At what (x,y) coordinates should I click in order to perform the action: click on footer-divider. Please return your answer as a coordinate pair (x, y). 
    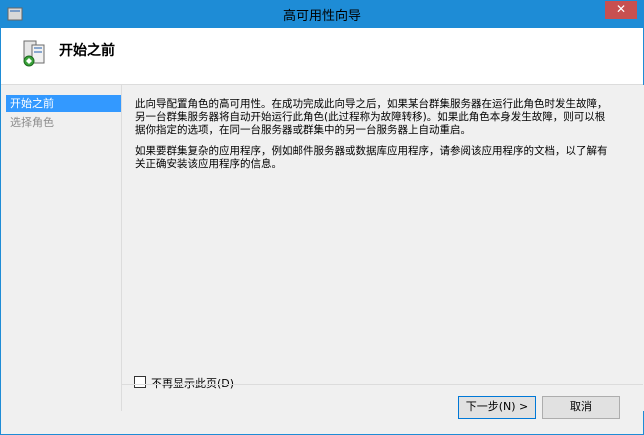
    Looking at the image, I should click on (382, 384).